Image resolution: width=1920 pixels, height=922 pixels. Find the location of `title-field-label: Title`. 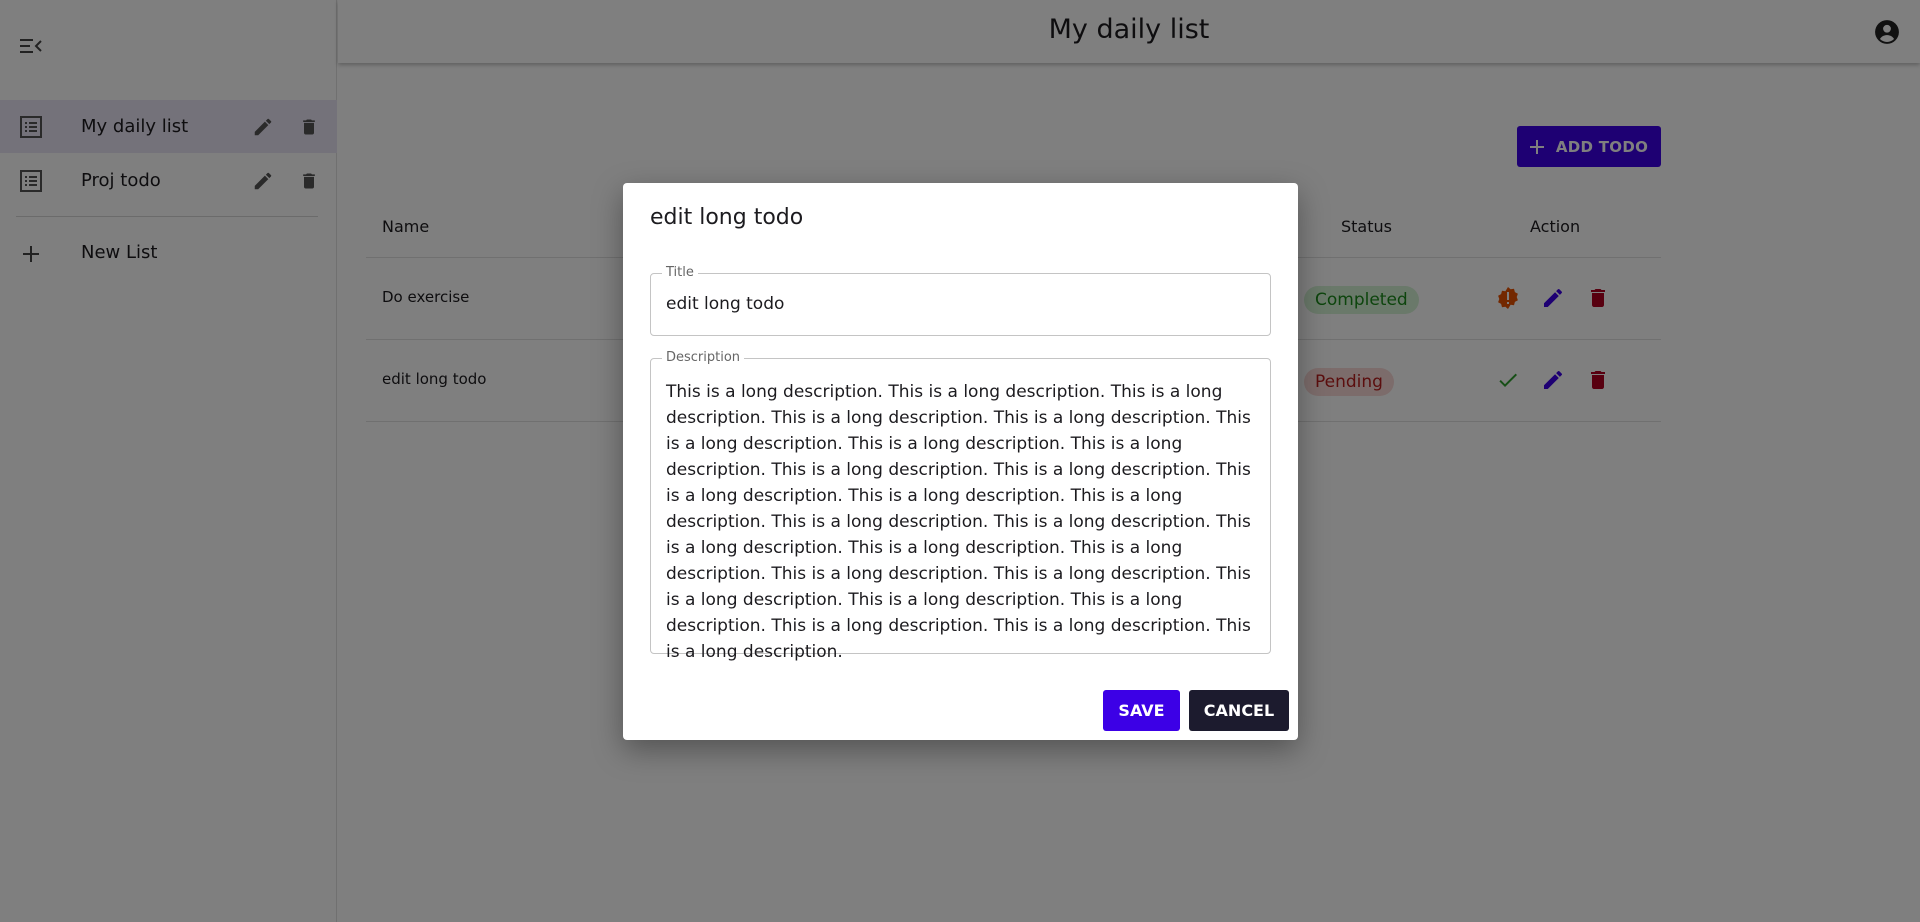

title-field-label: Title is located at coordinates (680, 272).